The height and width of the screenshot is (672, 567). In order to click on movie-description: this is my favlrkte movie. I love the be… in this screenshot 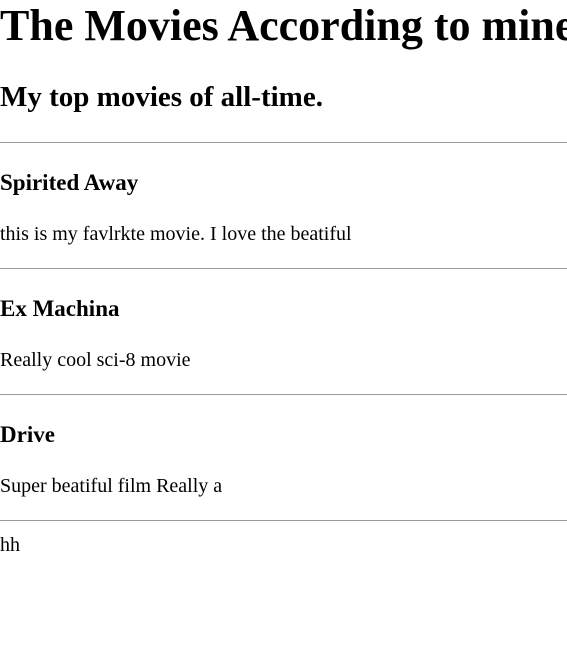, I will do `click(176, 234)`.